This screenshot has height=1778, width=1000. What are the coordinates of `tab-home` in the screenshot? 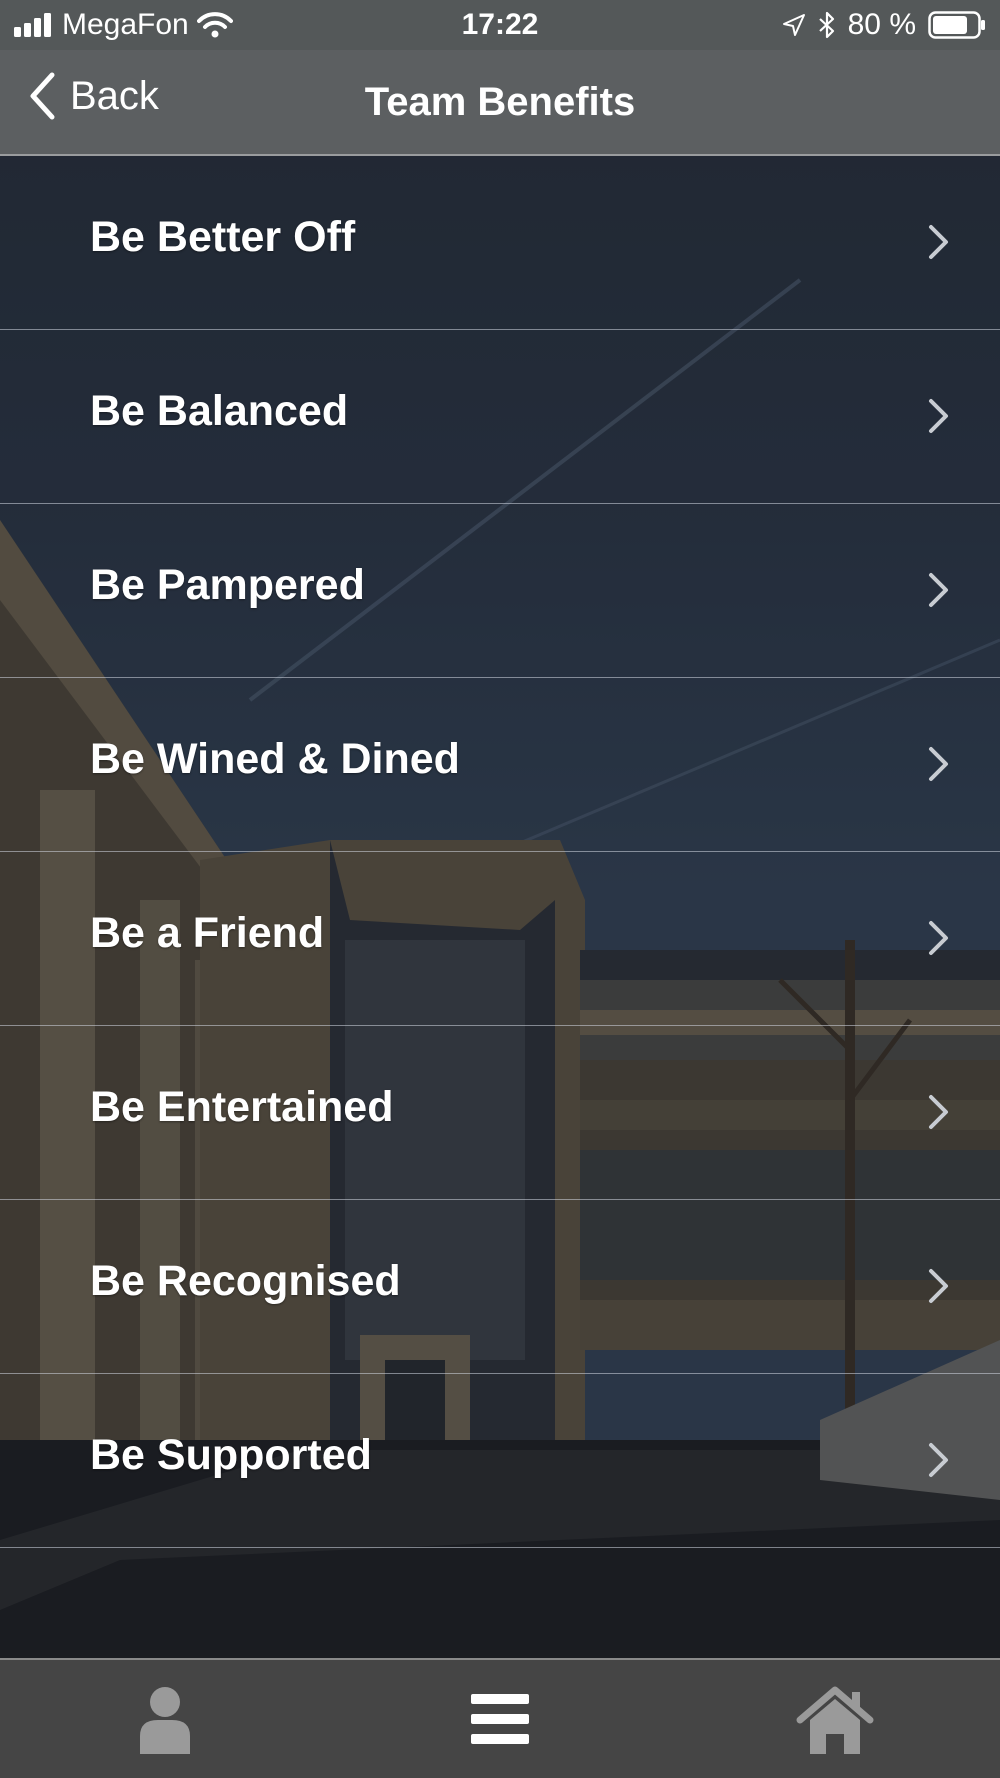 It's located at (835, 1720).